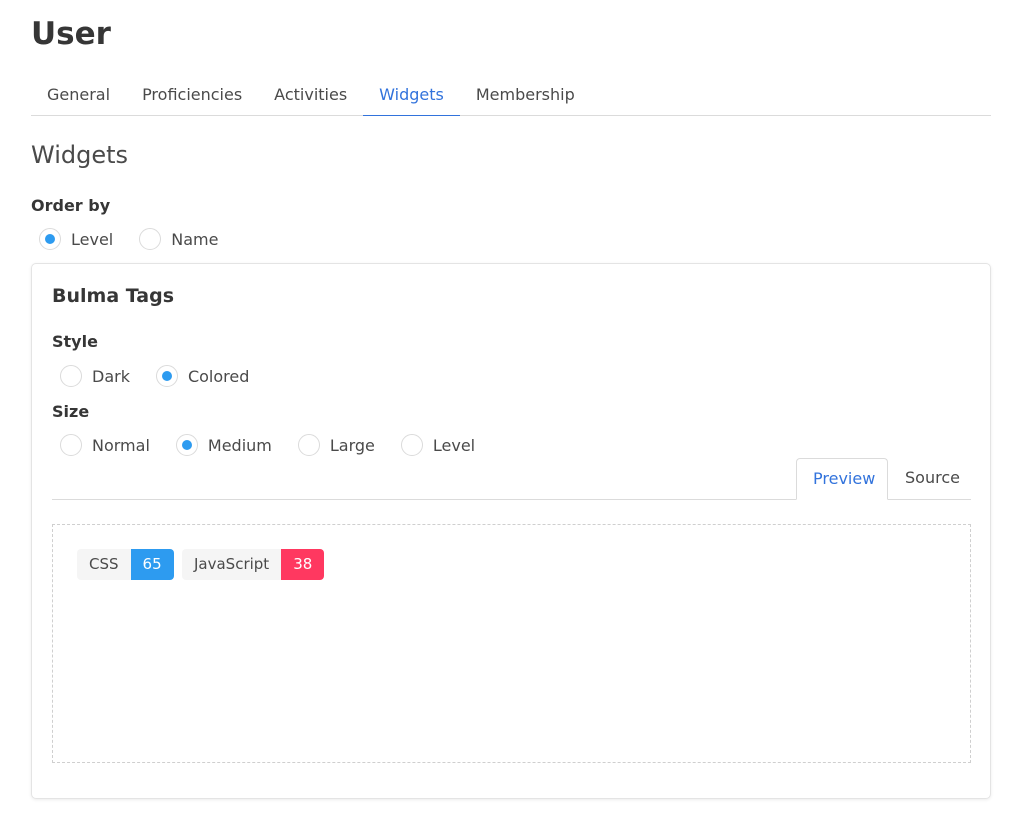 The image size is (1022, 821). What do you see at coordinates (121, 445) in the screenshot?
I see `radio-label: Normal` at bounding box center [121, 445].